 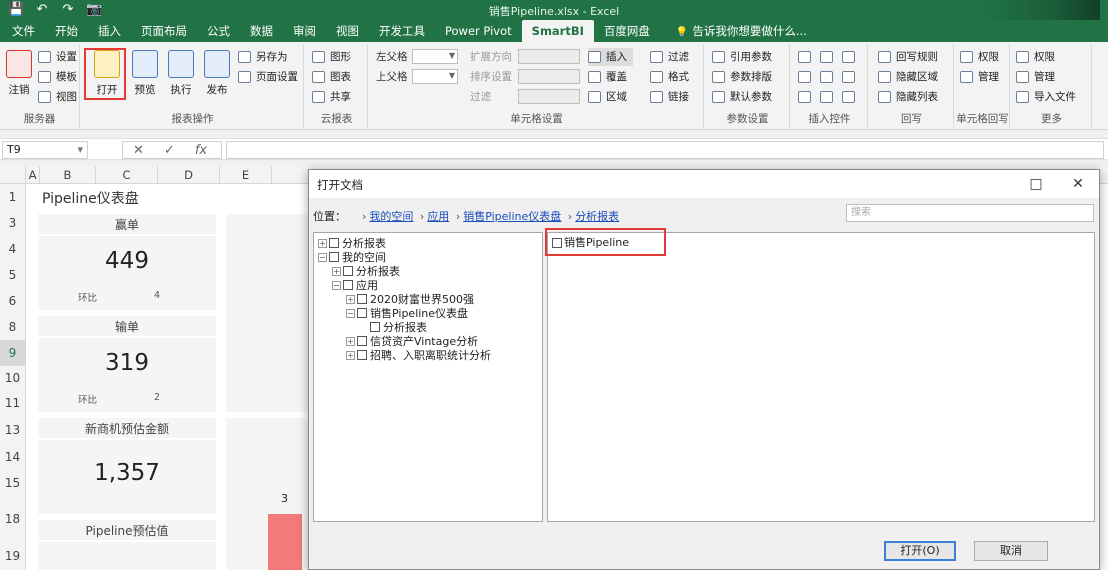 I want to click on cancel-button: 取消, so click(x=1011, y=551).